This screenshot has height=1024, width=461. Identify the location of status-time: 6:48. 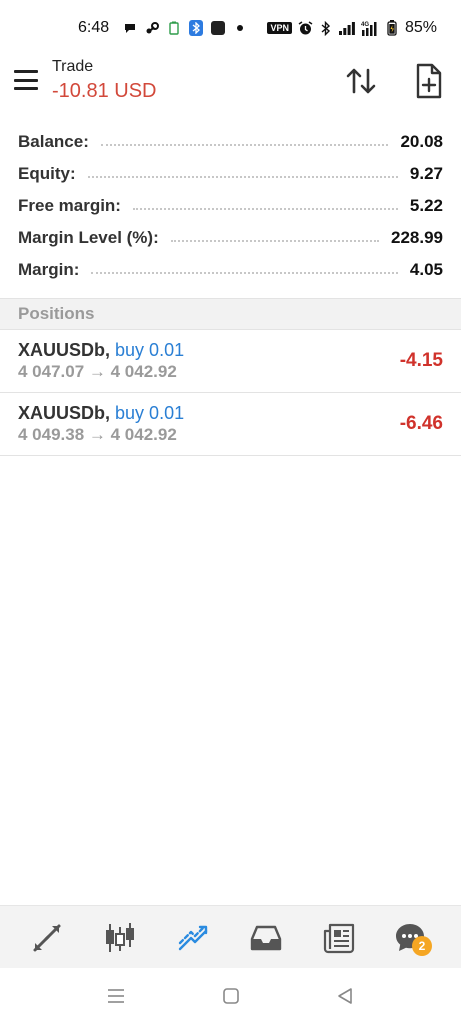
(94, 27).